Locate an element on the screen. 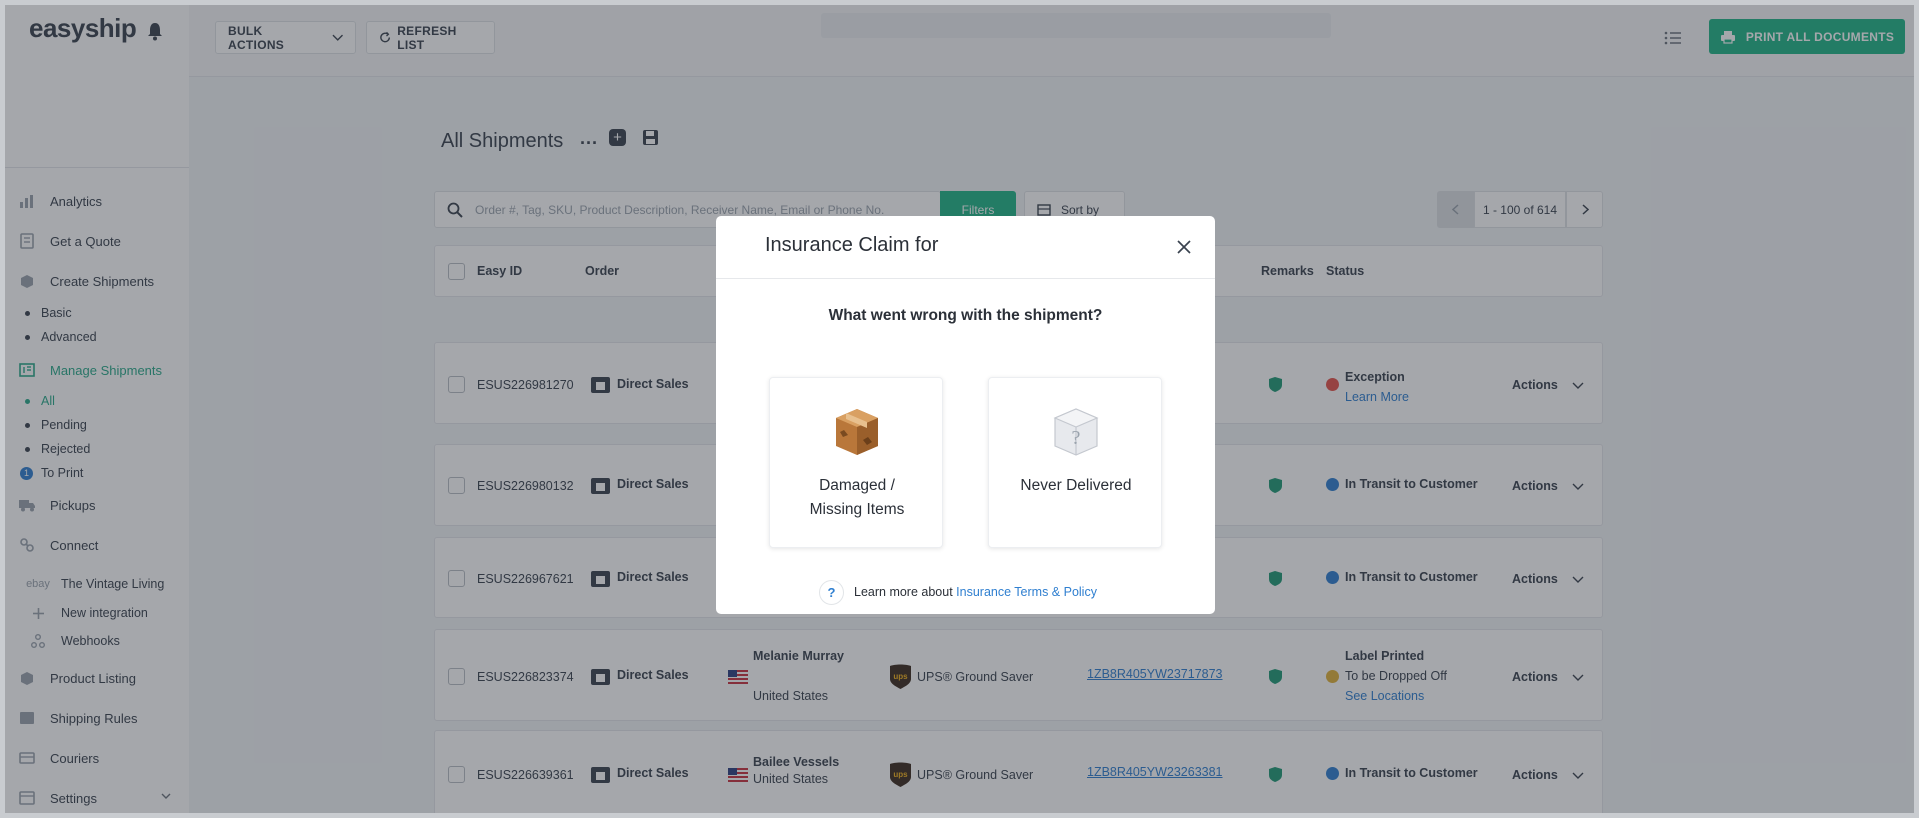  option-label: Damaged / Missing Items is located at coordinates (857, 497).